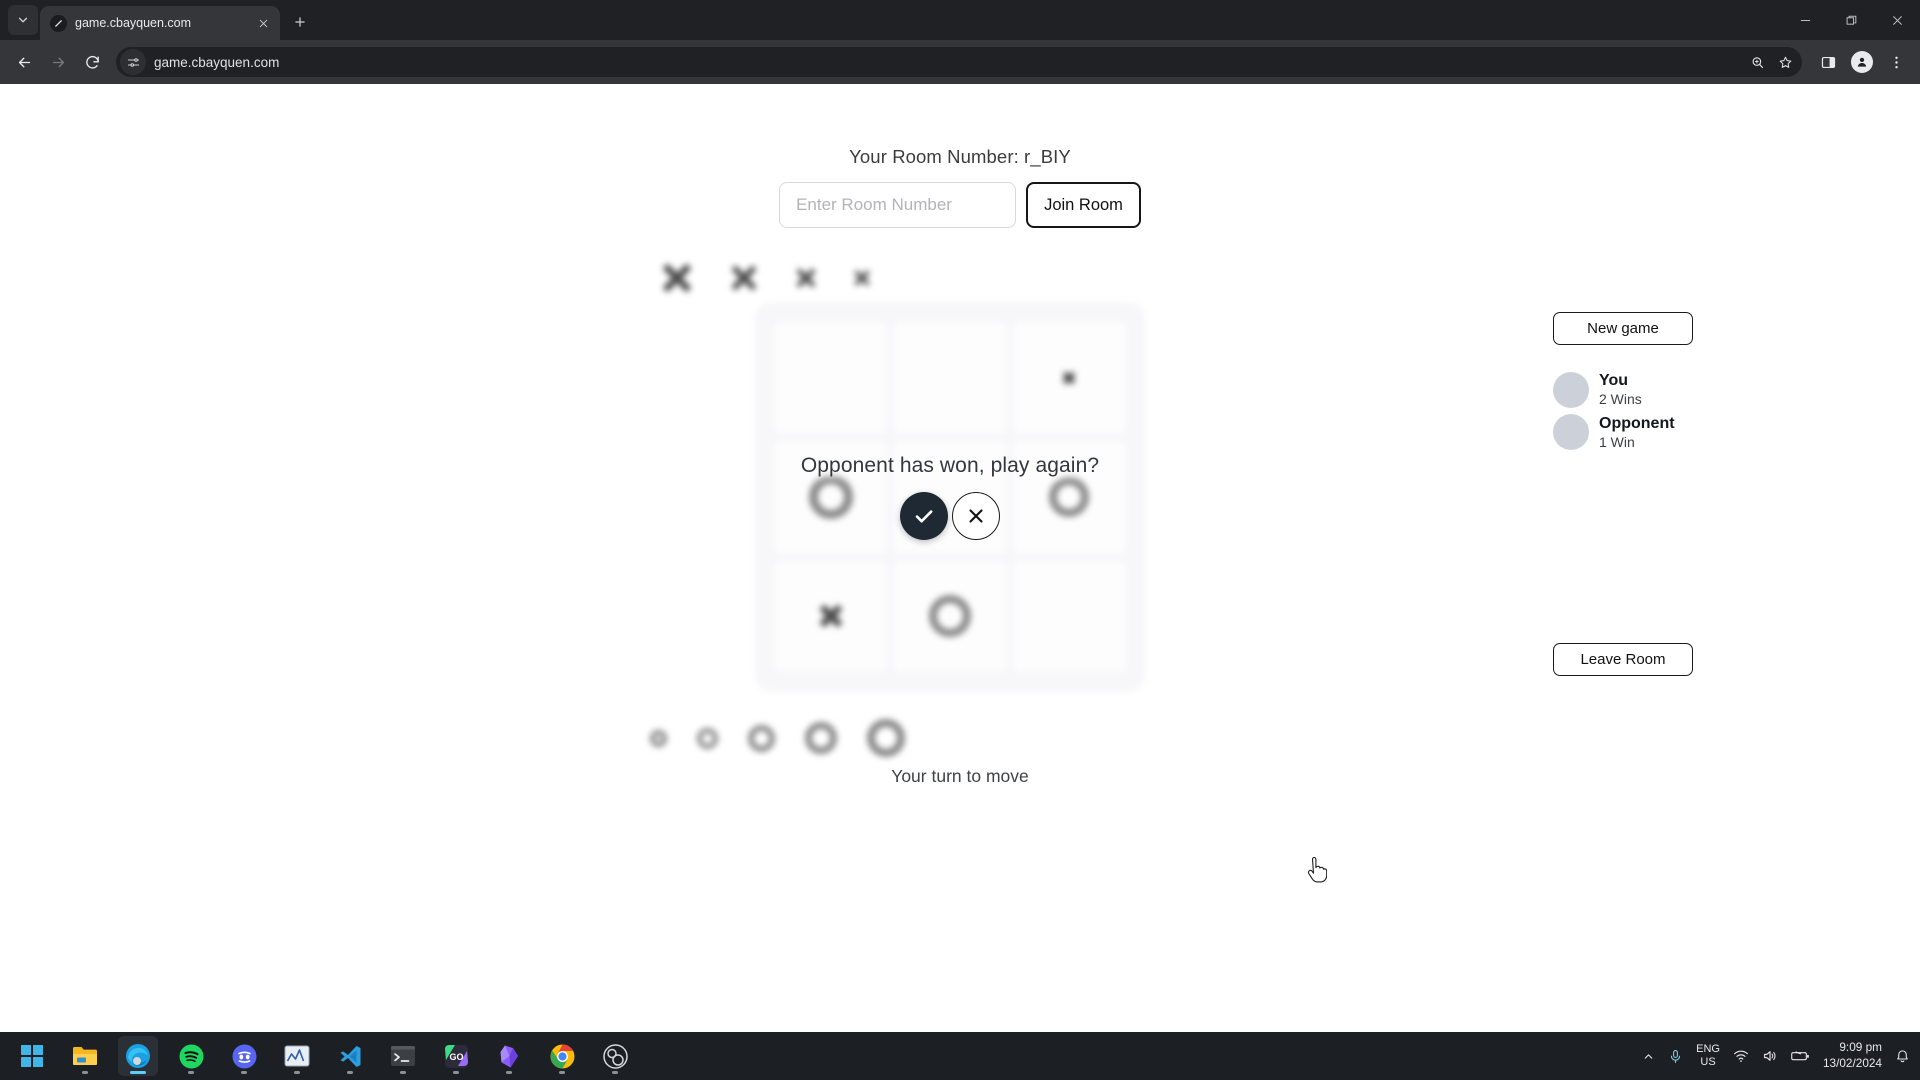 The height and width of the screenshot is (1080, 1920). I want to click on player-scores: You 2 Wins Opponent 1 Win, so click(1653, 411).